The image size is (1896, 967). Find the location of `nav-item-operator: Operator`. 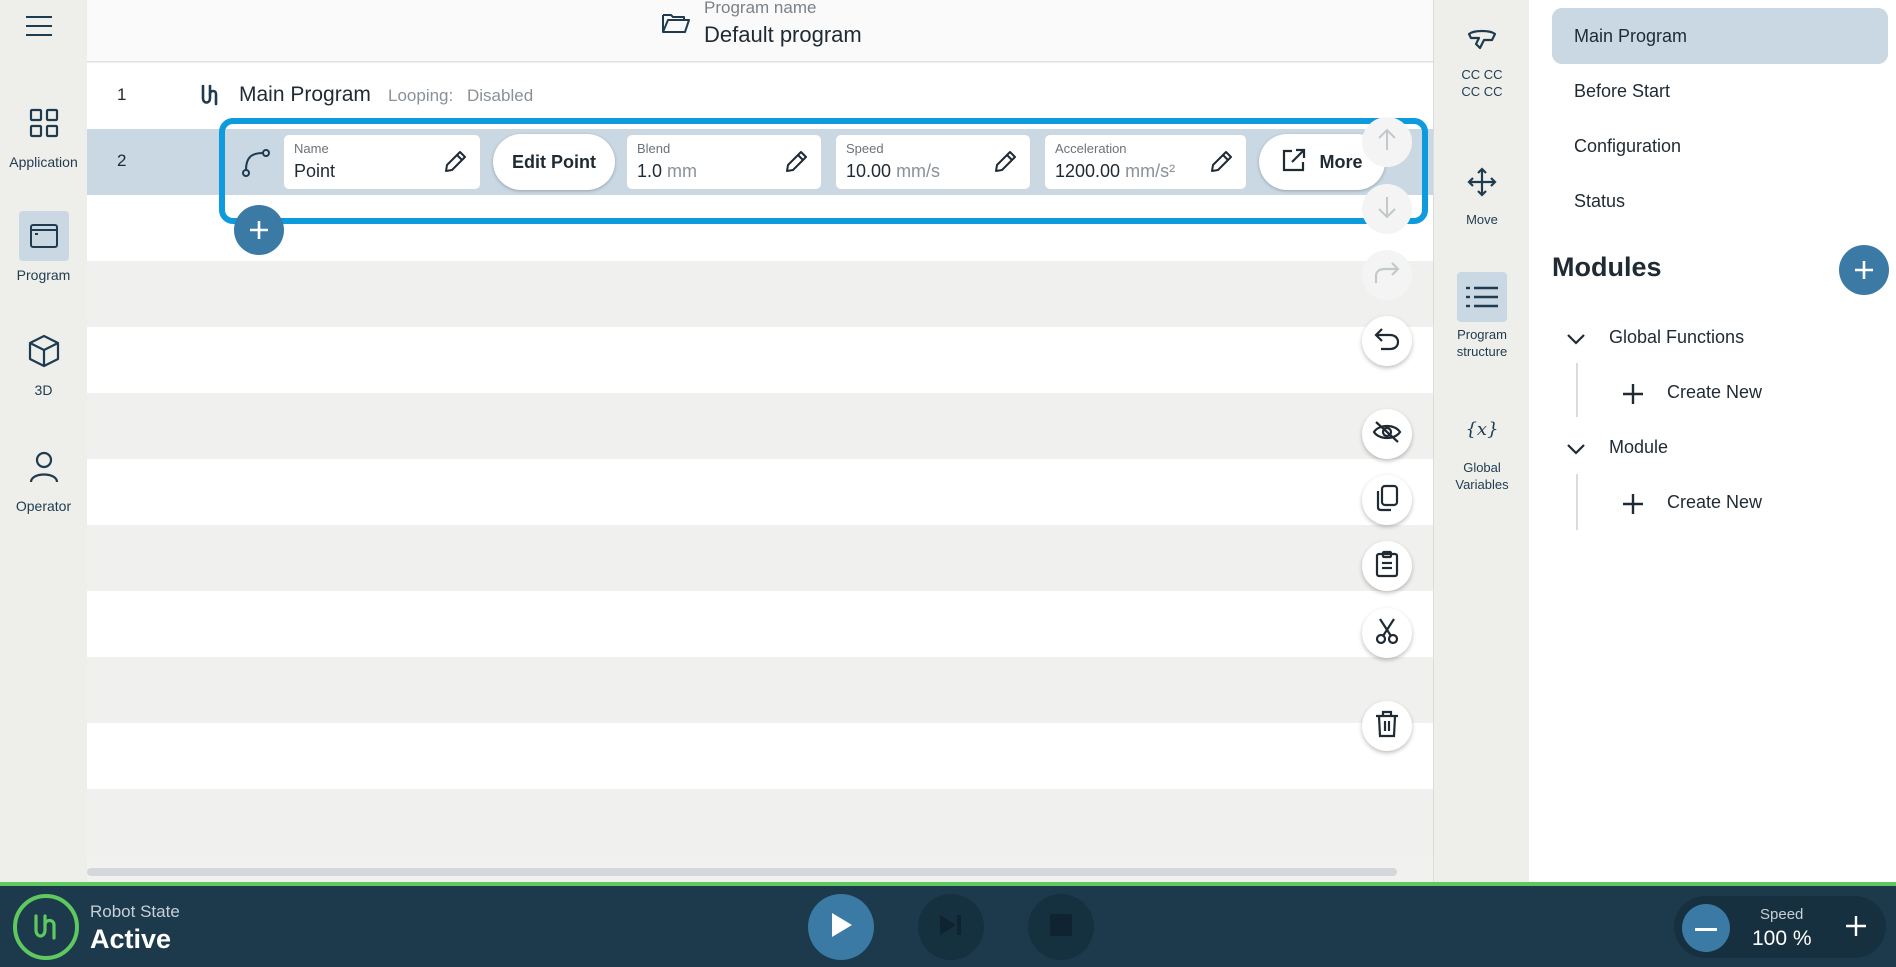

nav-item-operator: Operator is located at coordinates (43, 478).